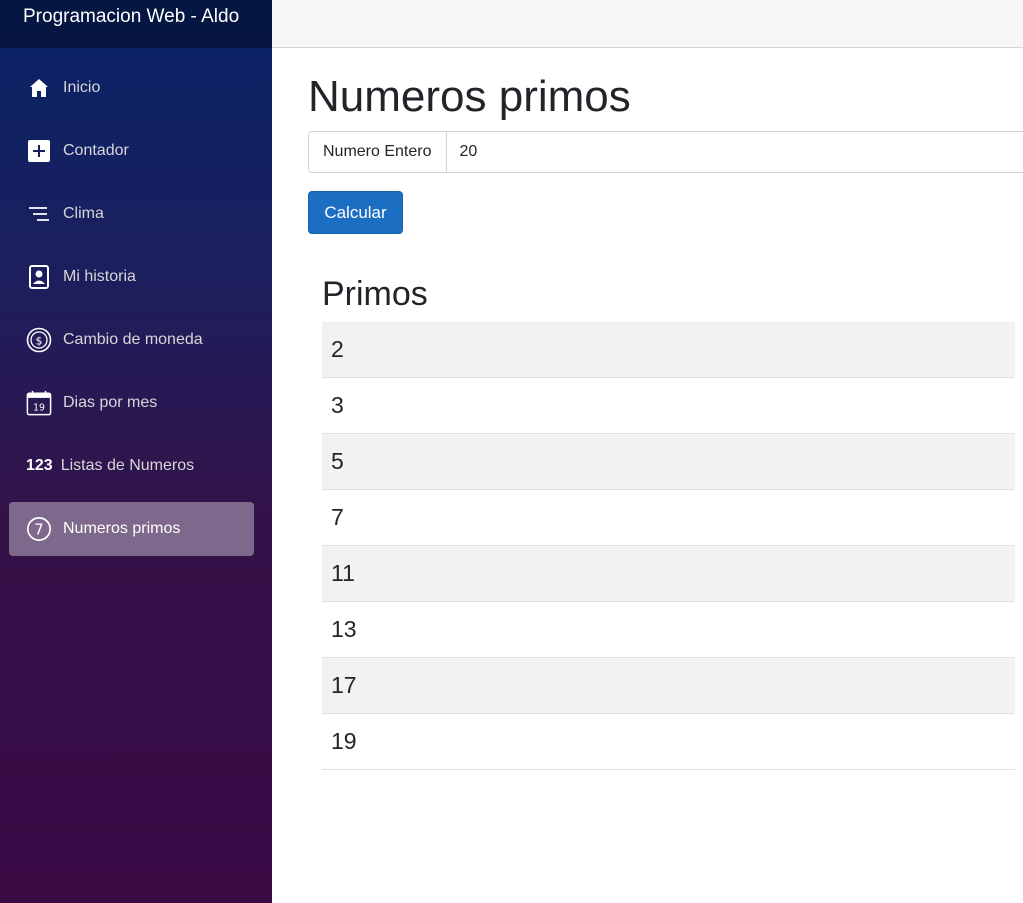  Describe the element at coordinates (39, 214) in the screenshot. I see `list-icon` at that location.